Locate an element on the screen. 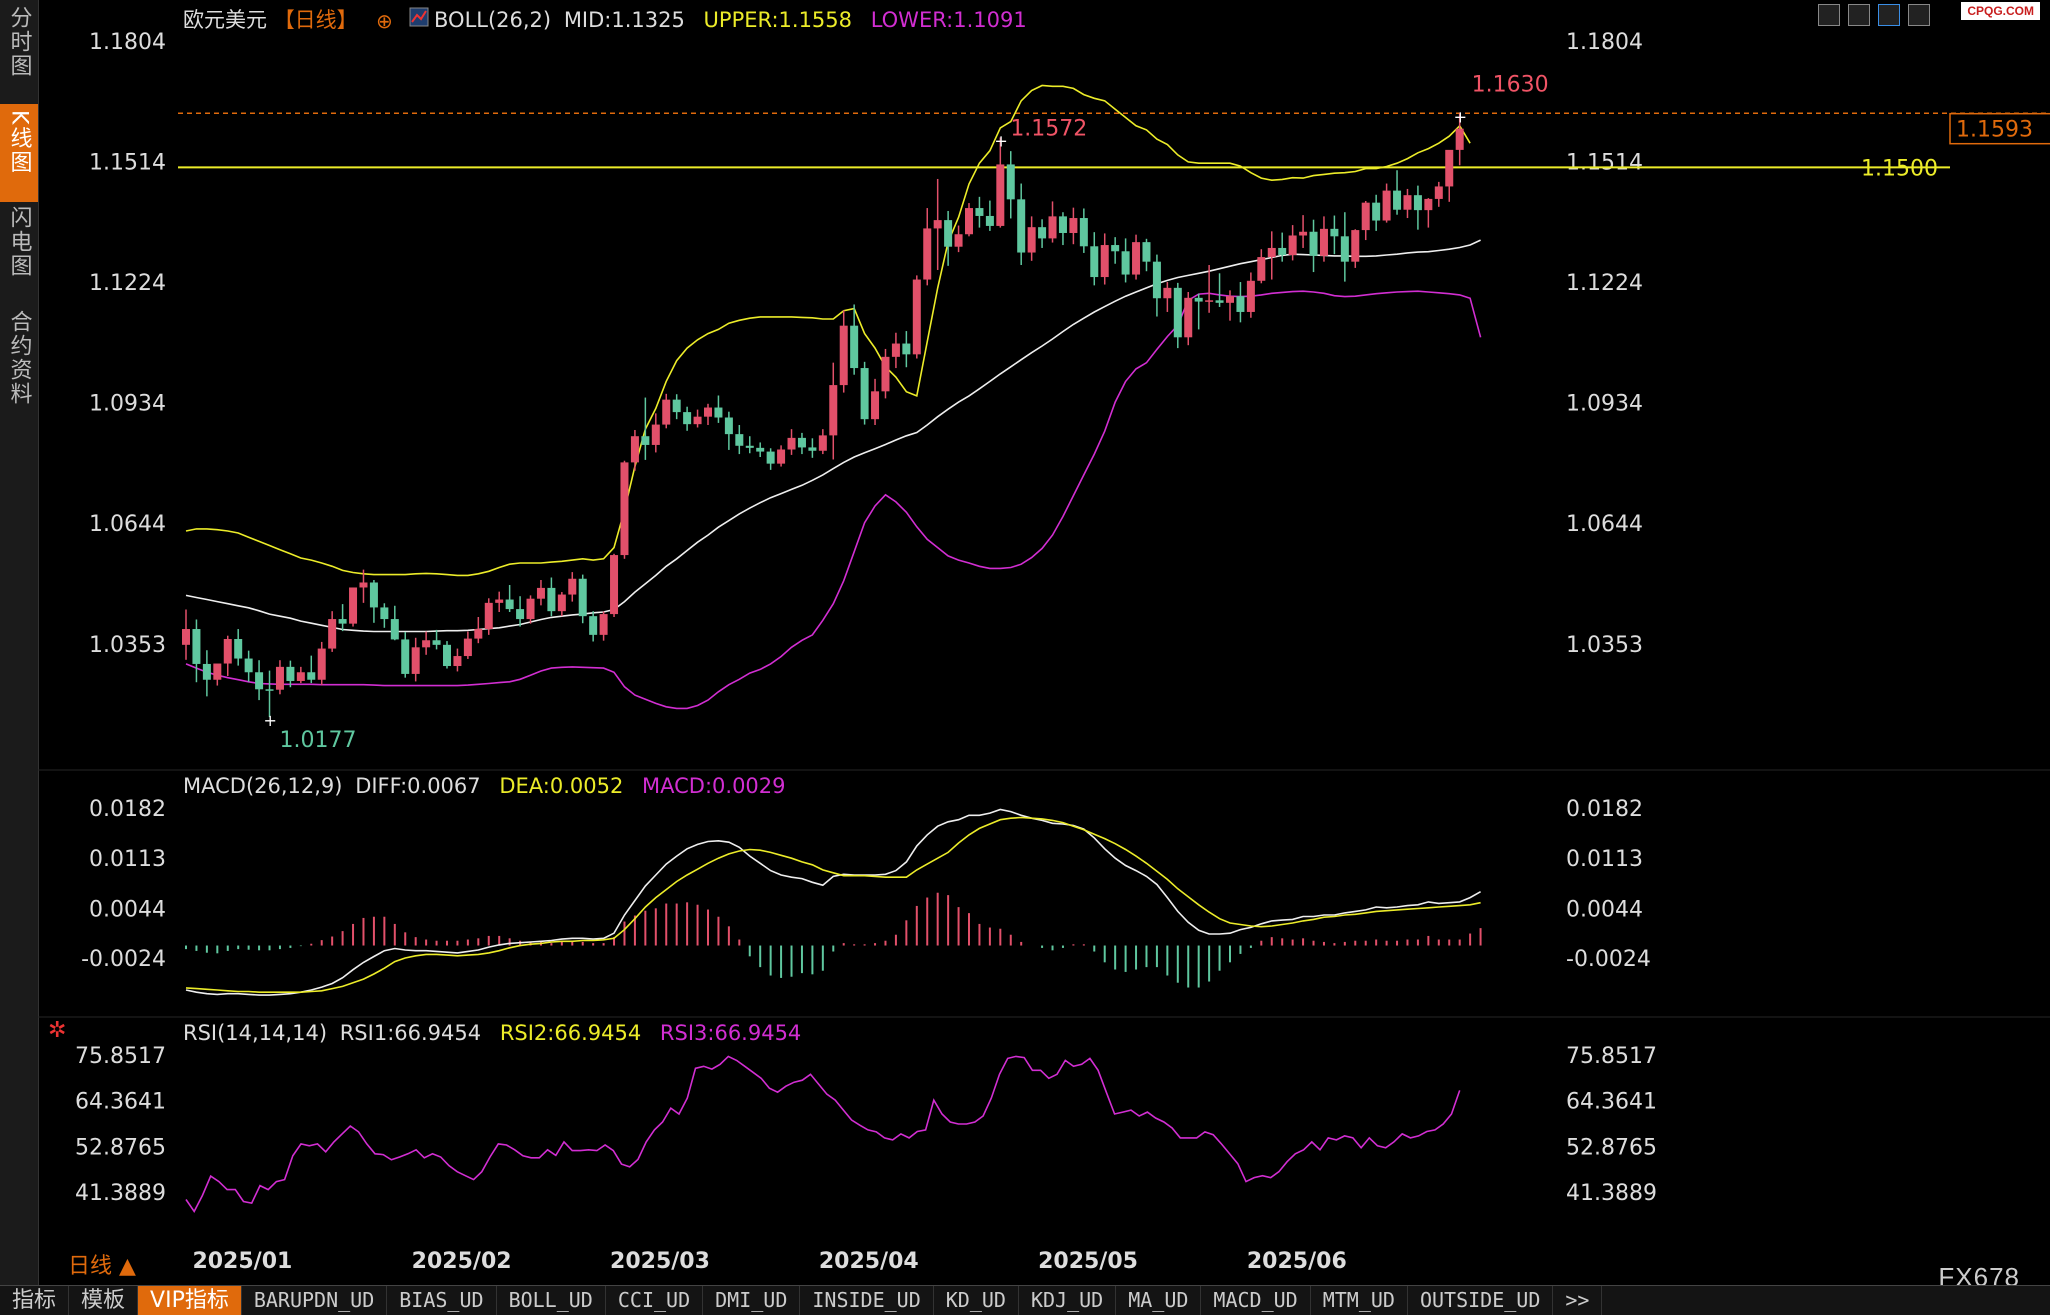 The image size is (2050, 1315). tab-ma-ud: MA_UD is located at coordinates (1159, 1300).